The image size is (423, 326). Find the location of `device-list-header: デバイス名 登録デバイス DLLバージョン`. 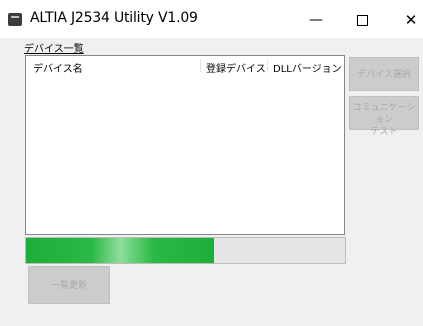

device-list-header: デバイス名 登録デバイス DLLバージョン is located at coordinates (185, 65).